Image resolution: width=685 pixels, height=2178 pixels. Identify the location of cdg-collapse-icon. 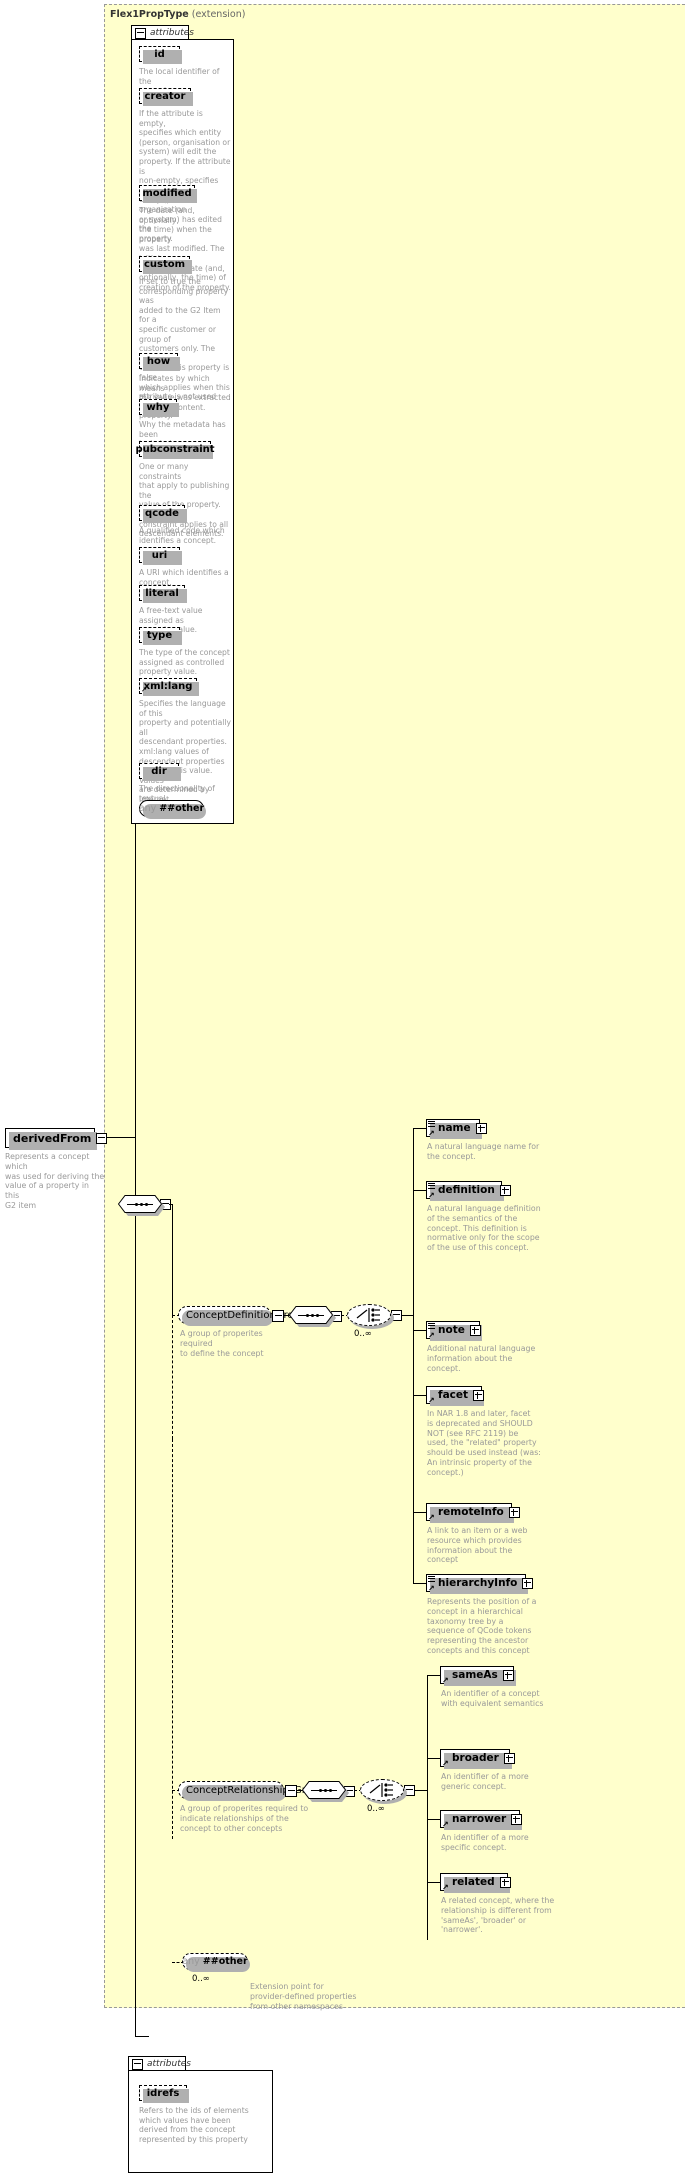
(278, 1316).